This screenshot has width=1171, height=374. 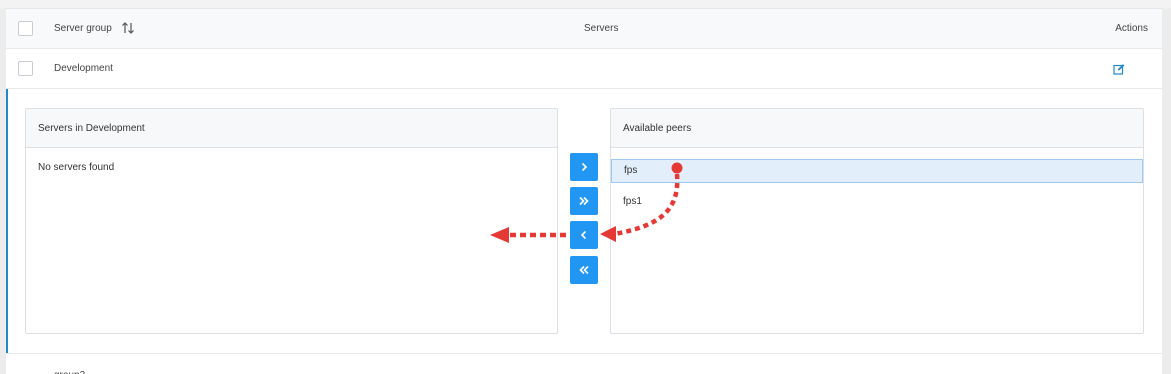 I want to click on double-chevron-left-icon, so click(x=584, y=270).